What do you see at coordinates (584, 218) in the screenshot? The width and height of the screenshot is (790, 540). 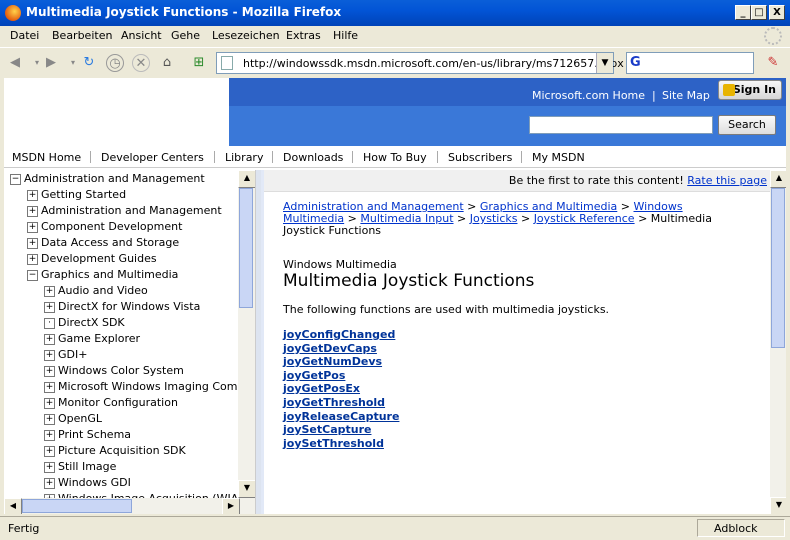 I see `crumb-joystick-reference: Joystick Reference` at bounding box center [584, 218].